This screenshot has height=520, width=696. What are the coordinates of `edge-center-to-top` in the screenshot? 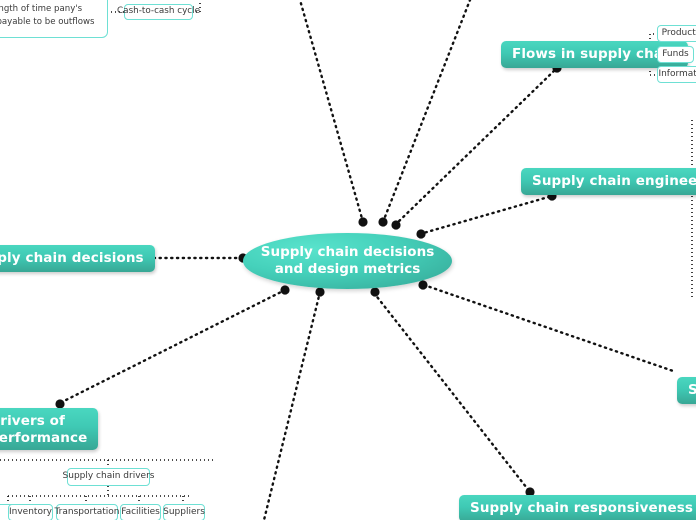 It's located at (426, 112).